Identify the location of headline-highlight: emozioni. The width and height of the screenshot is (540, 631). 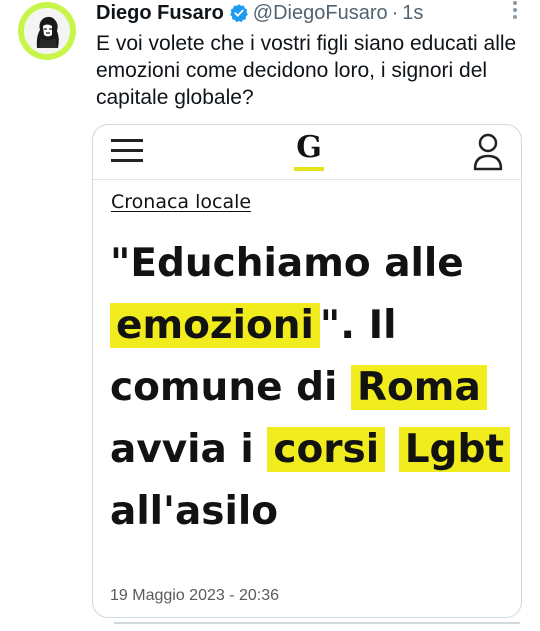
(215, 325).